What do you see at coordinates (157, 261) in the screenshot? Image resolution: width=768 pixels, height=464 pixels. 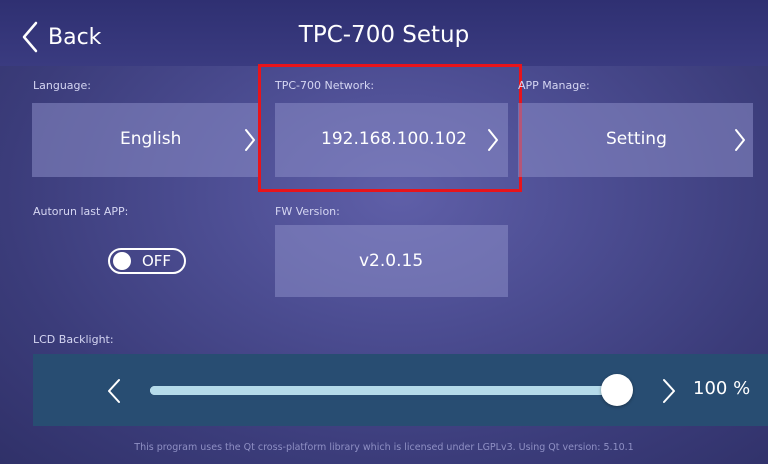 I see `autorun-state: OFF` at bounding box center [157, 261].